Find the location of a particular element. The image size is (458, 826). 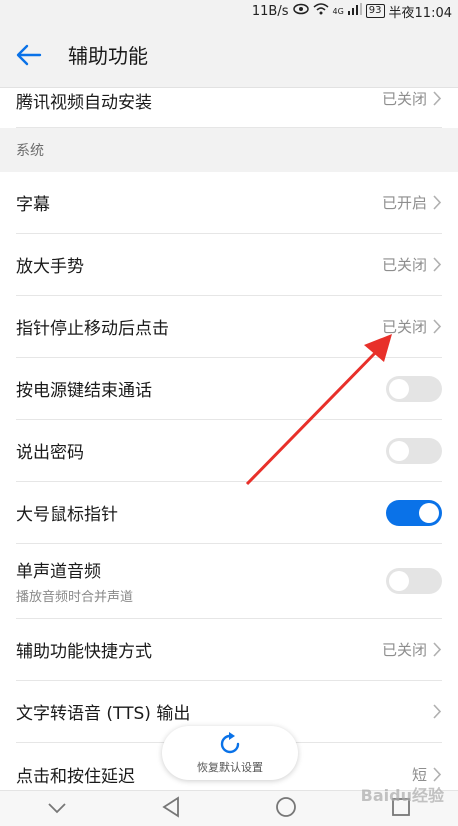

refresh-icon is located at coordinates (230, 743).